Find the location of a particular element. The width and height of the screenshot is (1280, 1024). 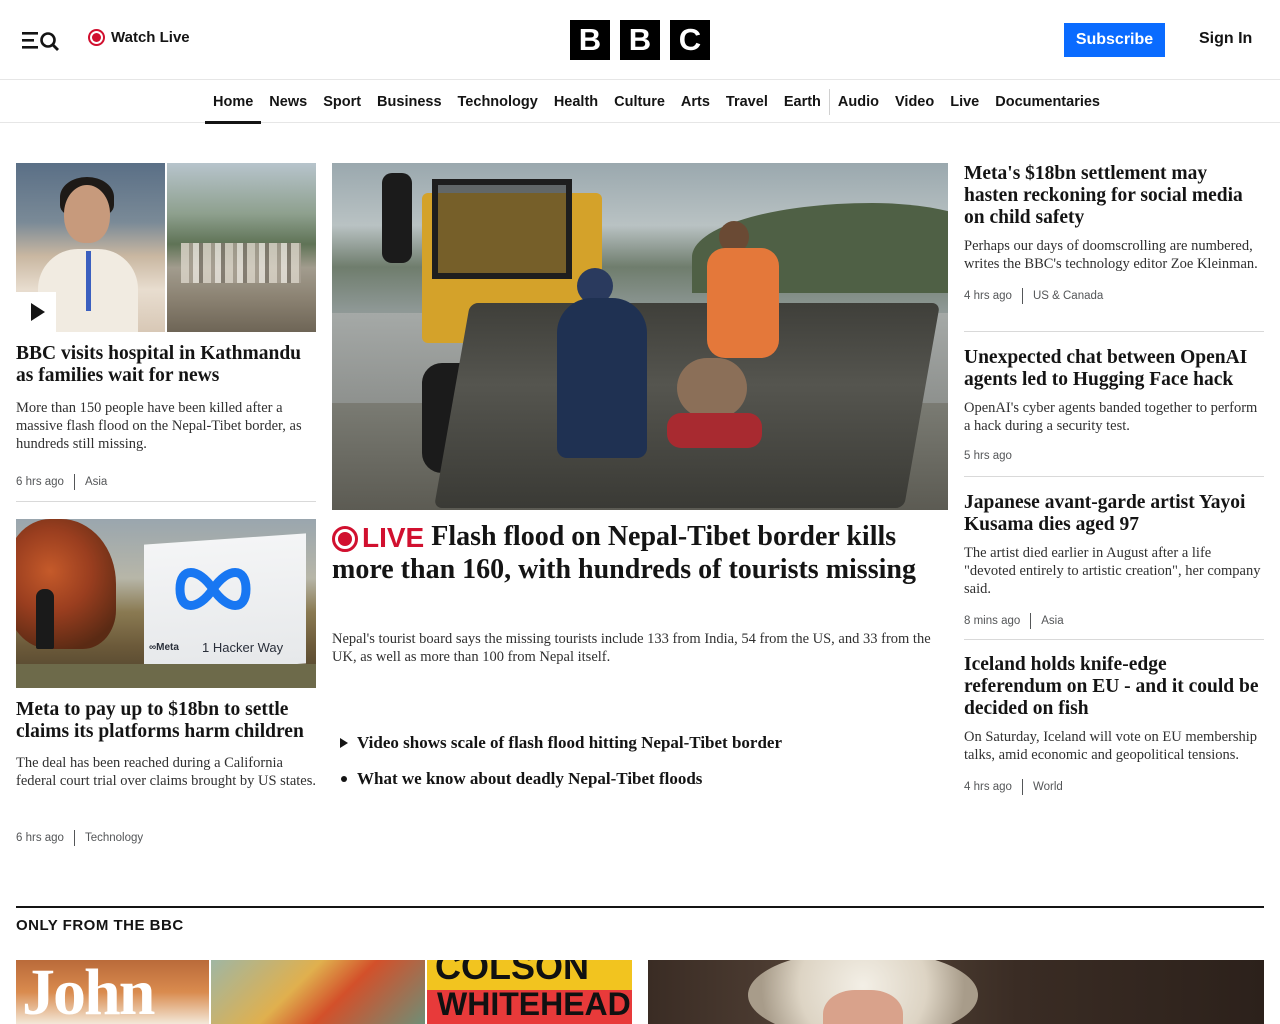

watch-live-label: Watch Live is located at coordinates (150, 37).